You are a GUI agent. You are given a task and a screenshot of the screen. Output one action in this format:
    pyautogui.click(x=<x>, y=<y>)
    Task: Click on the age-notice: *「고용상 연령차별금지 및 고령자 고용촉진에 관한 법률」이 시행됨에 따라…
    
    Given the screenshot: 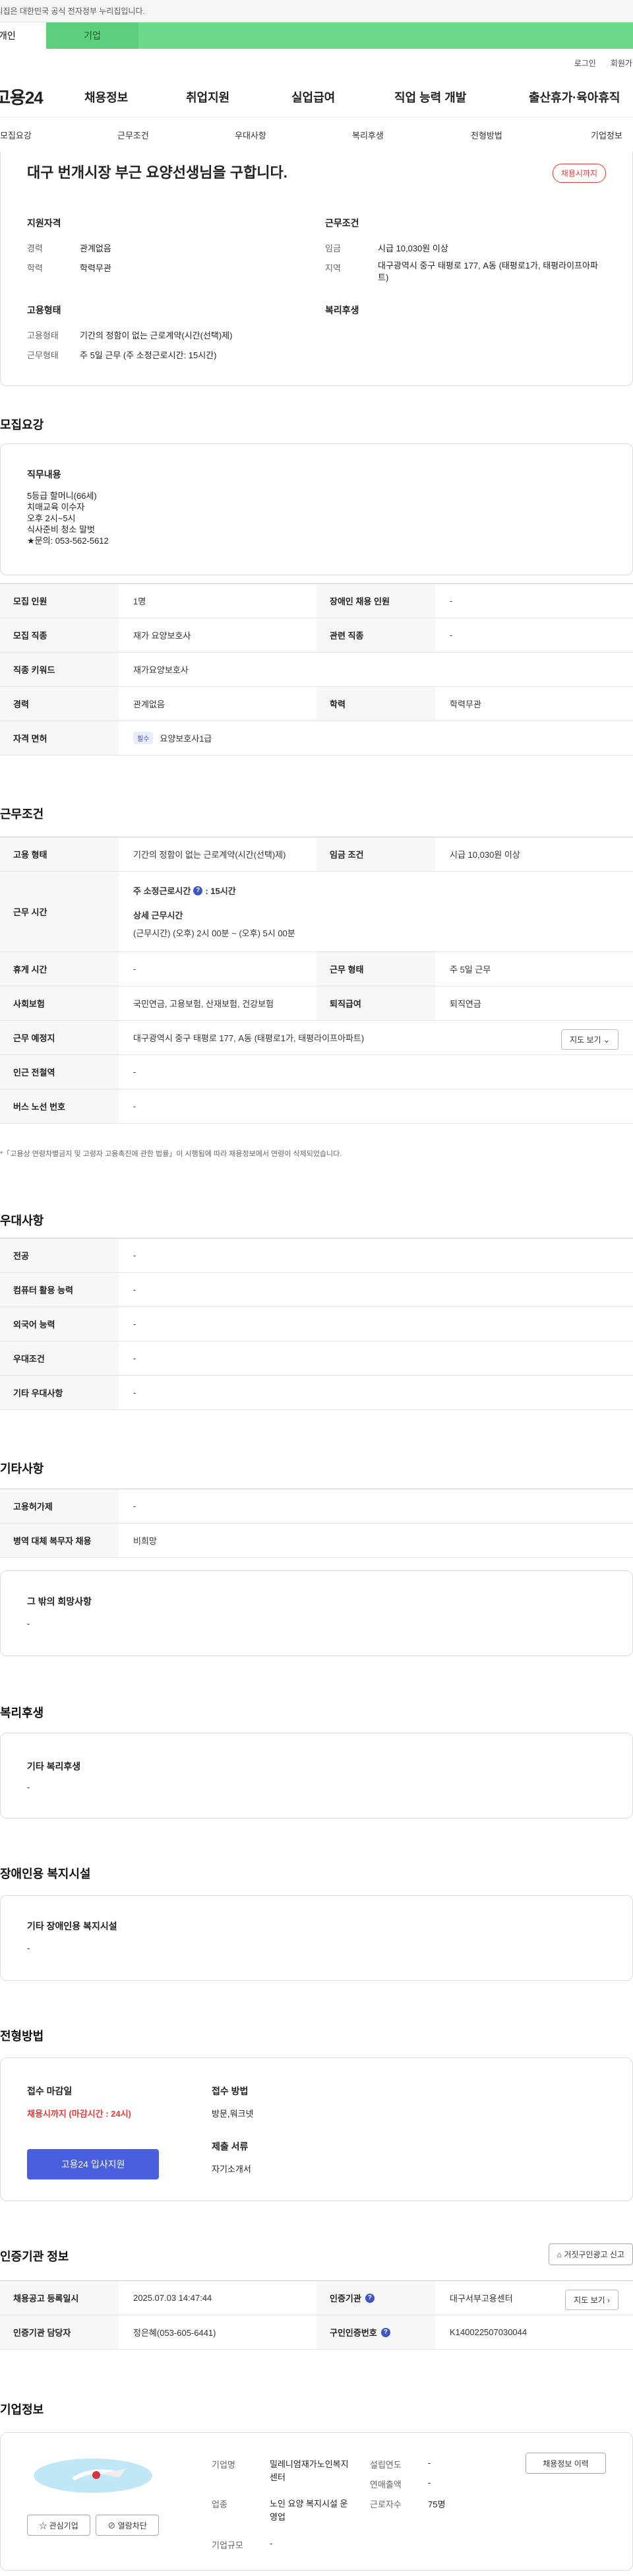 What is the action you would take?
    pyautogui.click(x=171, y=1154)
    